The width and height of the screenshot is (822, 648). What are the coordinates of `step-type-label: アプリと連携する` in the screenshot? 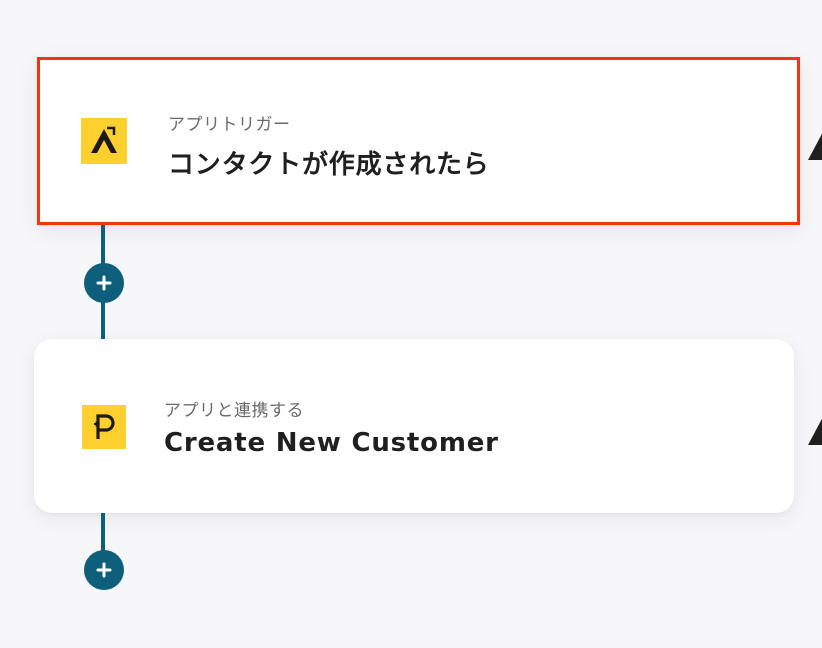 It's located at (234, 411).